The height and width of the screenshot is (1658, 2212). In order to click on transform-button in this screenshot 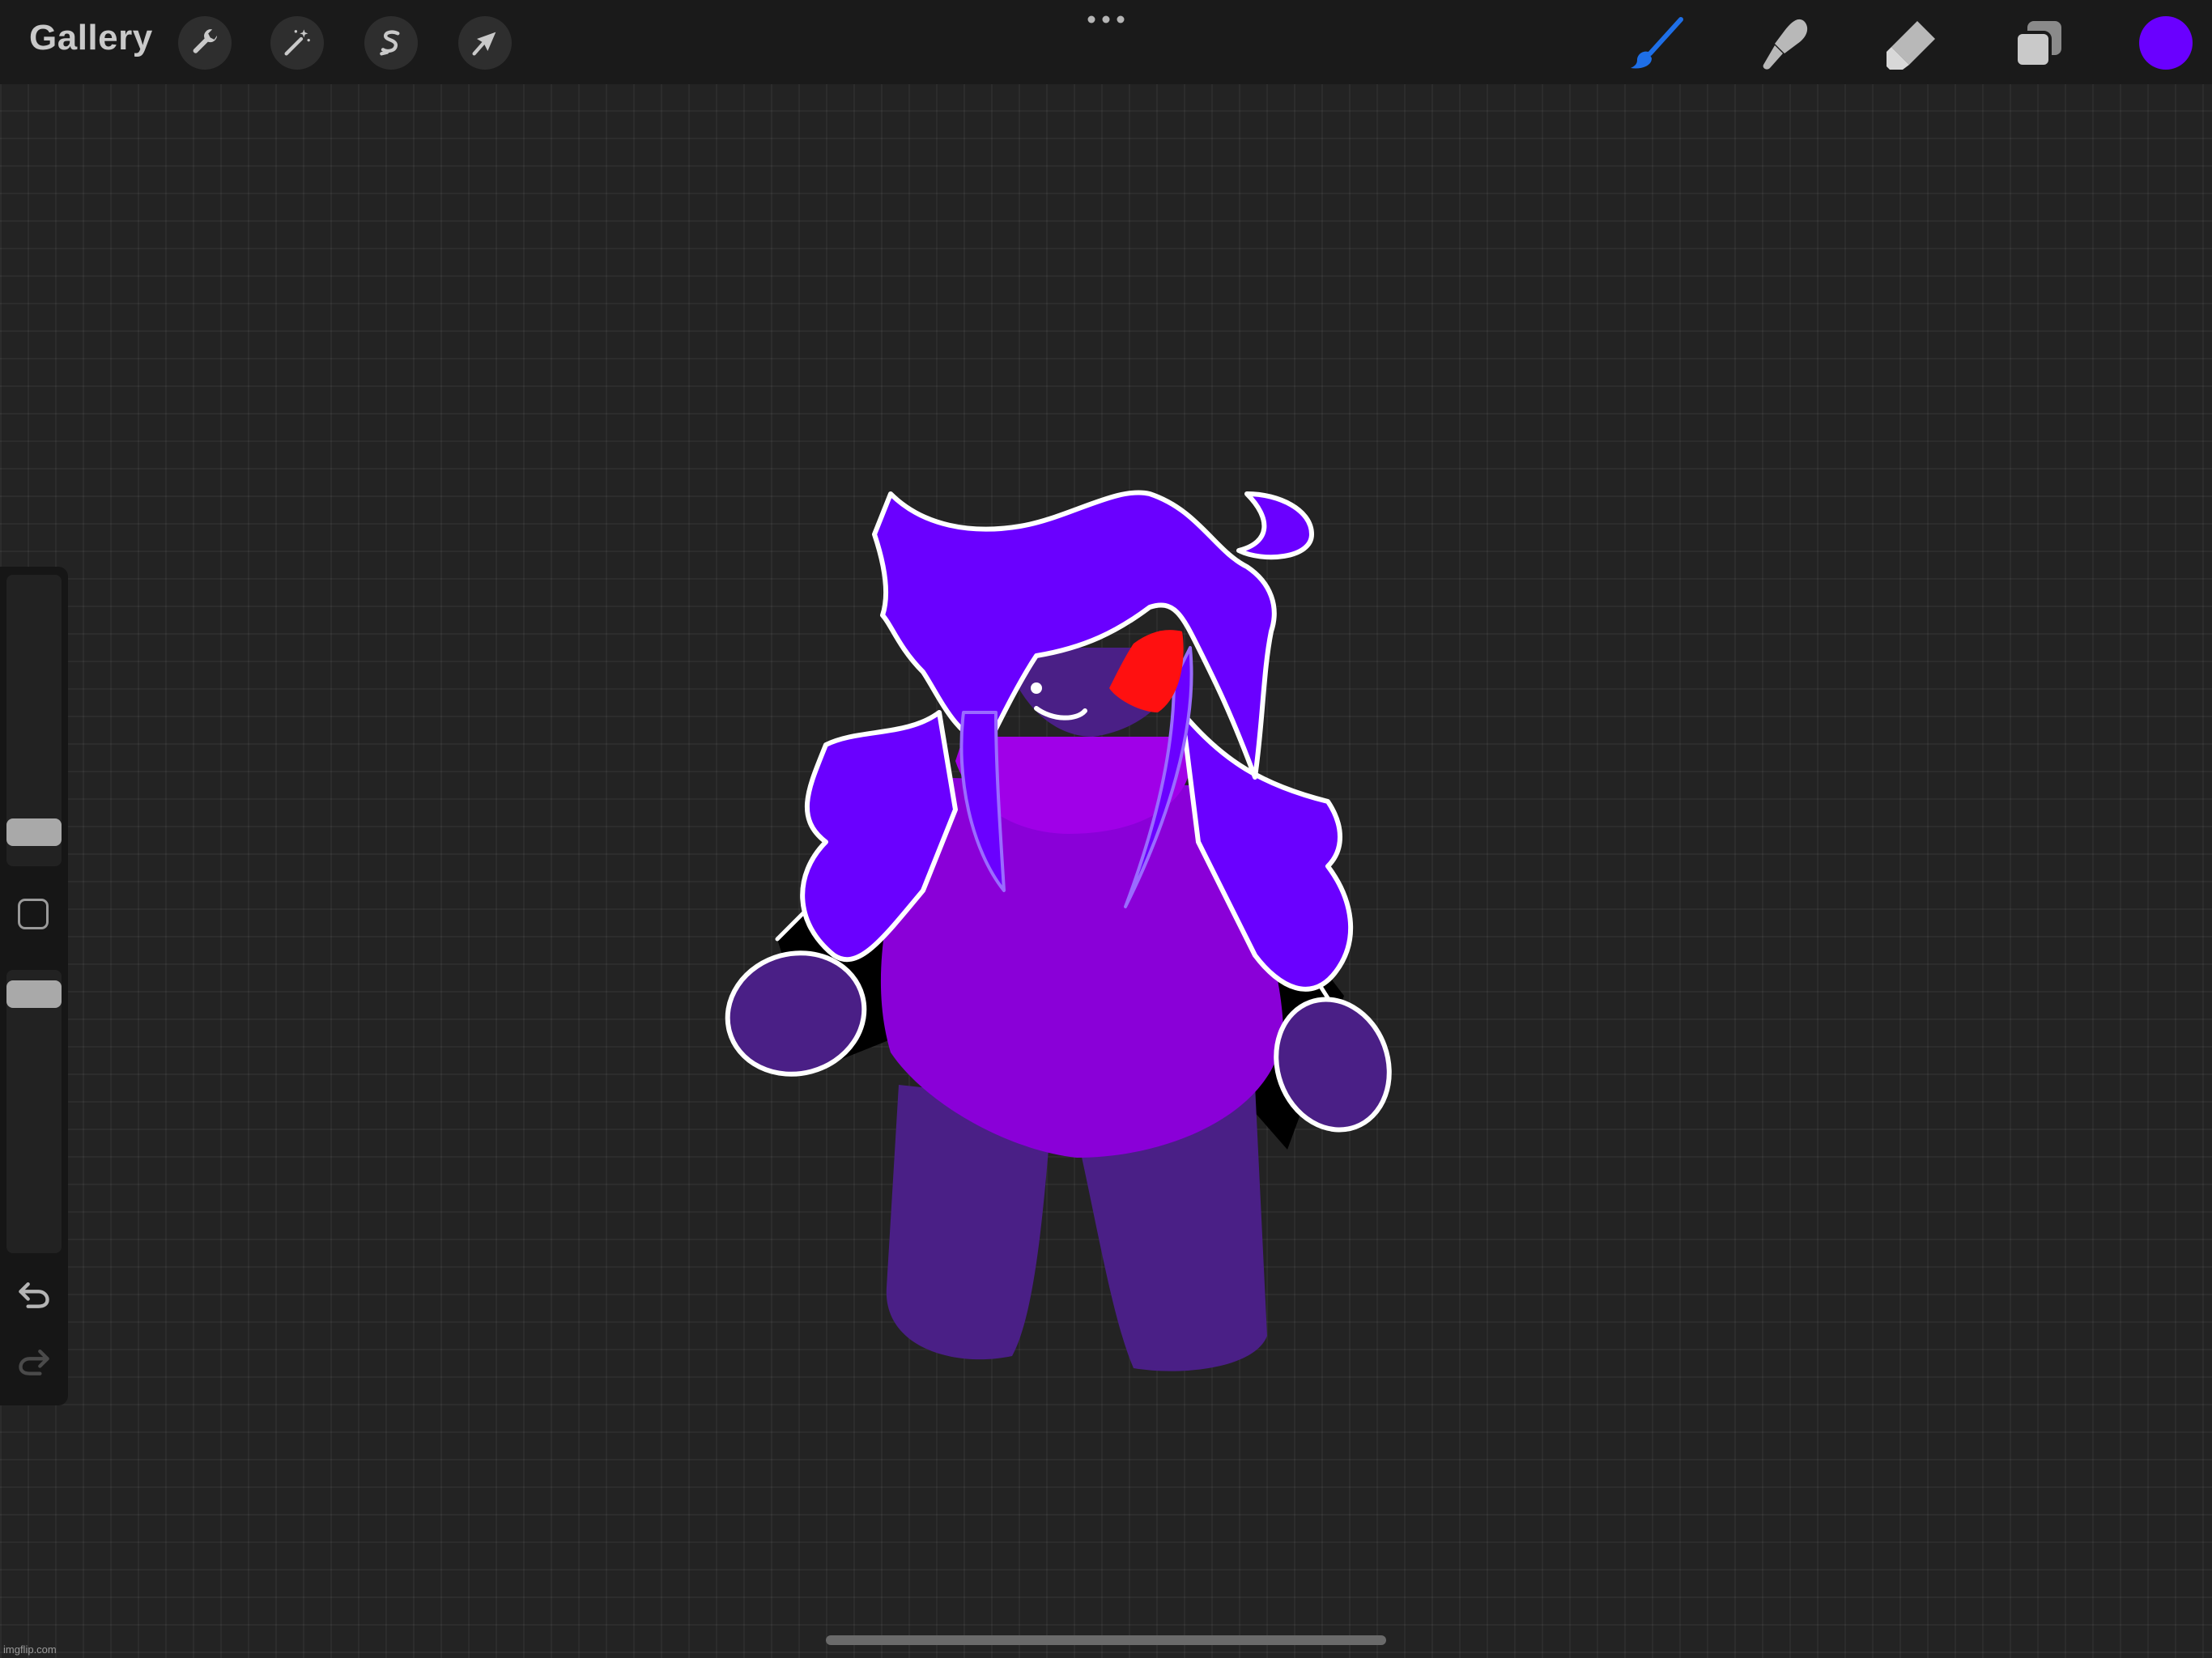, I will do `click(485, 43)`.